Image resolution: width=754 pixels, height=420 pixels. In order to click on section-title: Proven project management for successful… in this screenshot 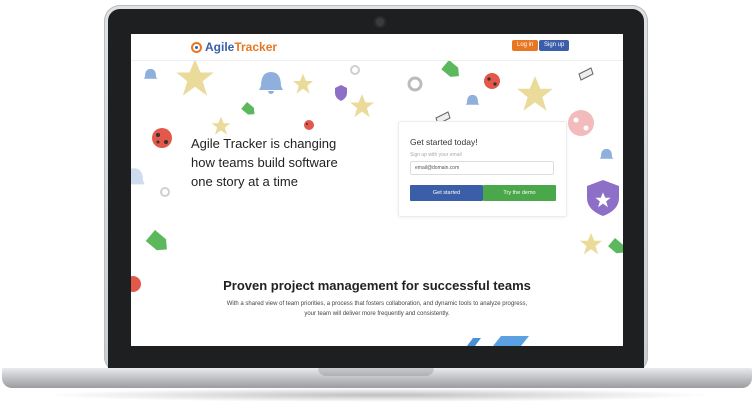, I will do `click(377, 285)`.